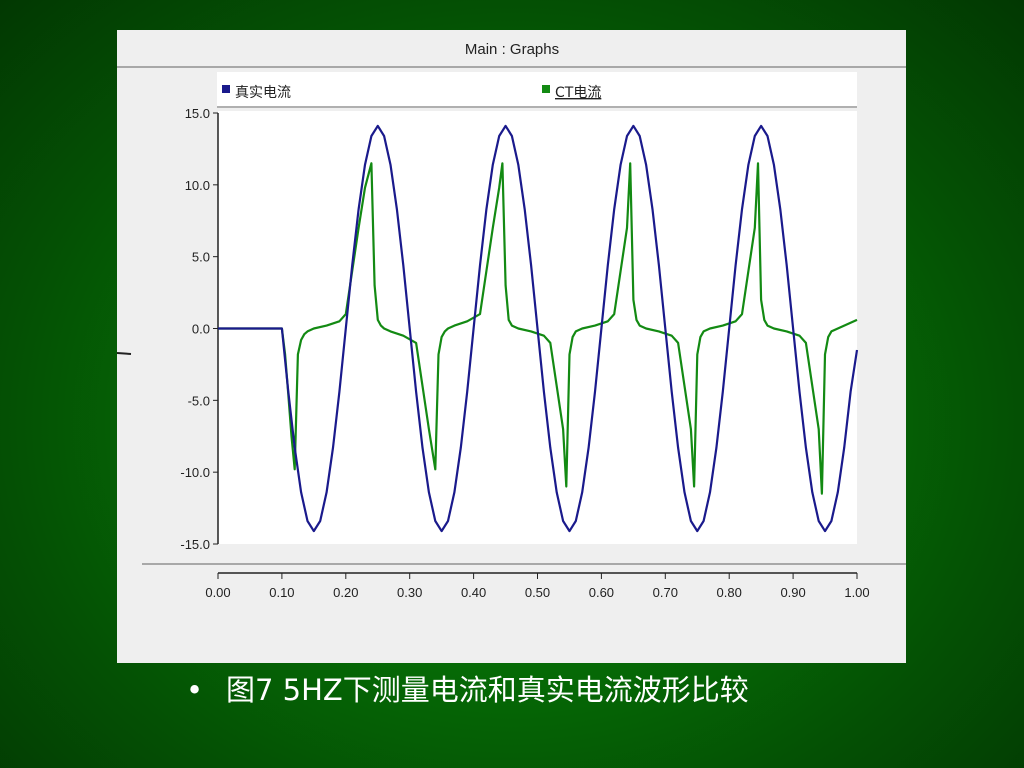  What do you see at coordinates (546, 89) in the screenshot?
I see `legend-swatch-ct` at bounding box center [546, 89].